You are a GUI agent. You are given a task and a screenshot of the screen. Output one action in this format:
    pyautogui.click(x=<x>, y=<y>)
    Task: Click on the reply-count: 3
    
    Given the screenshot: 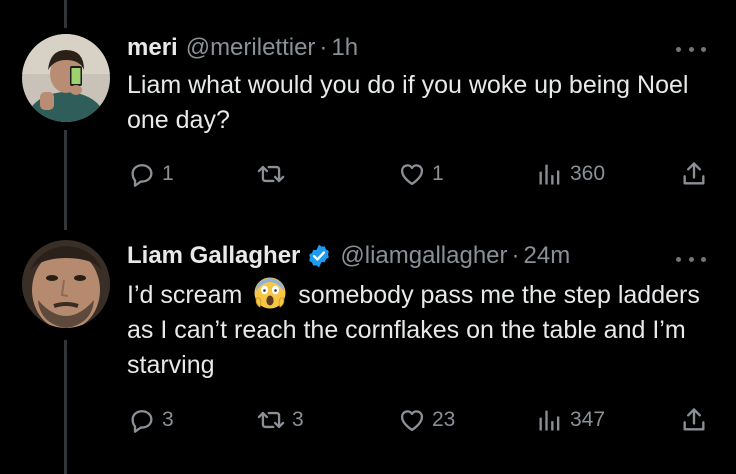 What is the action you would take?
    pyautogui.click(x=168, y=419)
    